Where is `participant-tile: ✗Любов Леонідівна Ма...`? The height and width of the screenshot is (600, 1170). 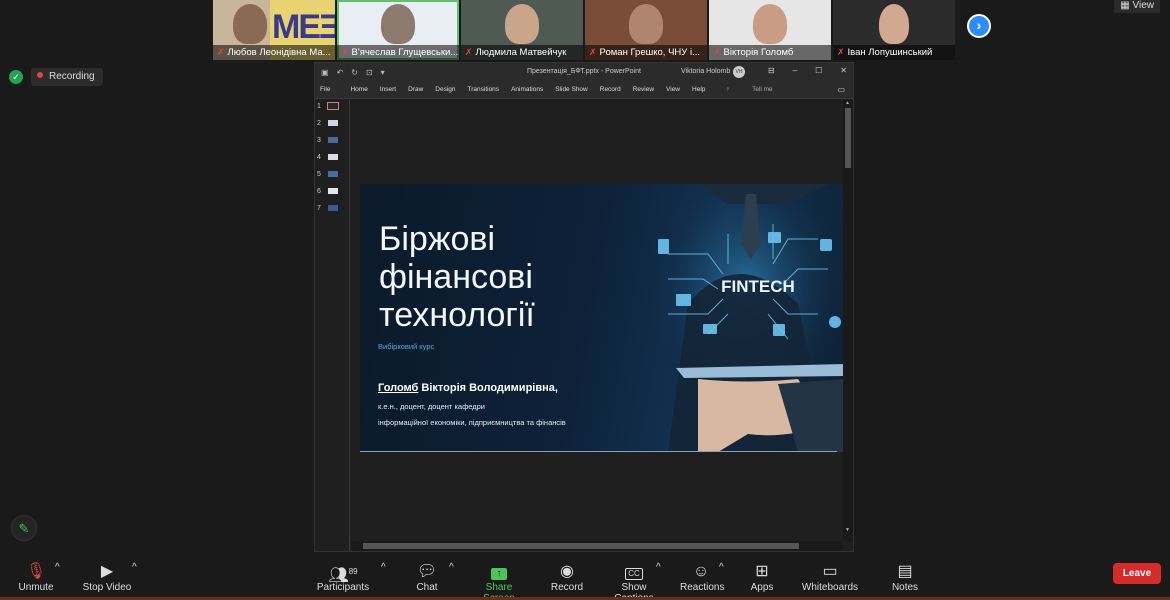 participant-tile: ✗Любов Леонідівна Ма... is located at coordinates (274, 30).